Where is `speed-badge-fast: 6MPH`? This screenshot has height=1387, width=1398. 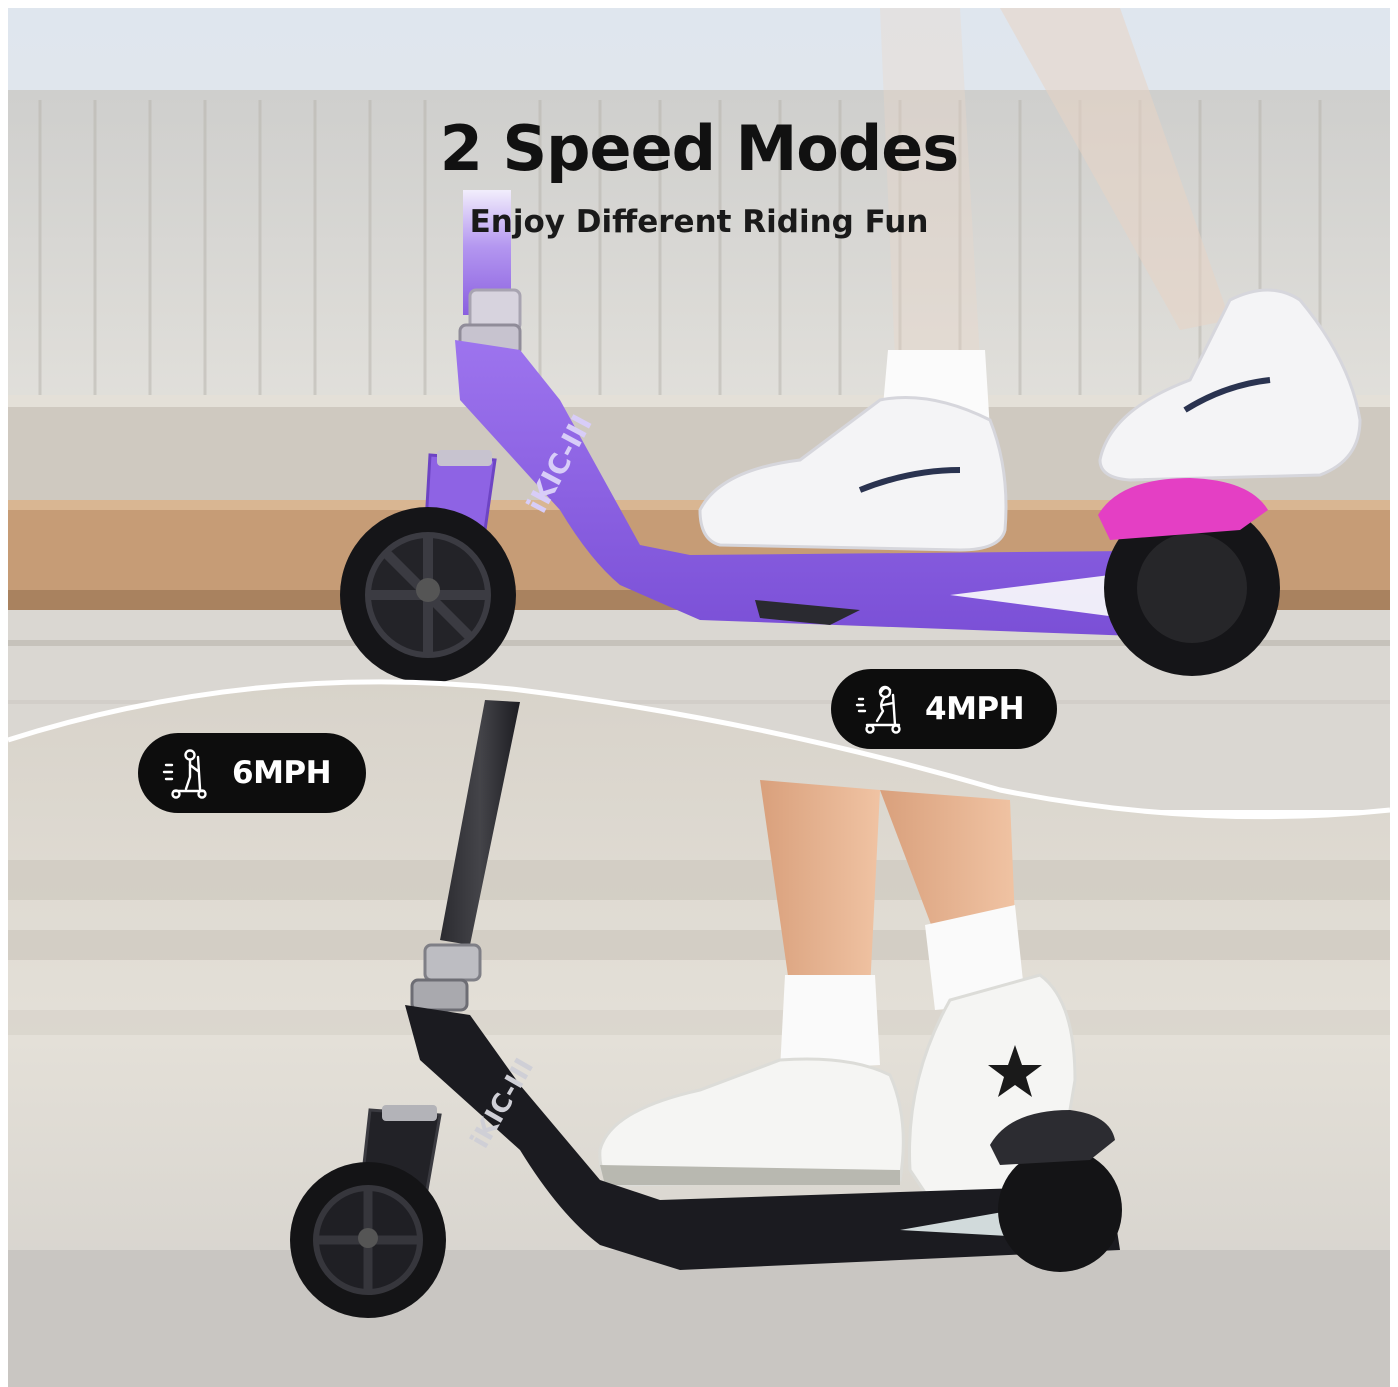 speed-badge-fast: 6MPH is located at coordinates (252, 773).